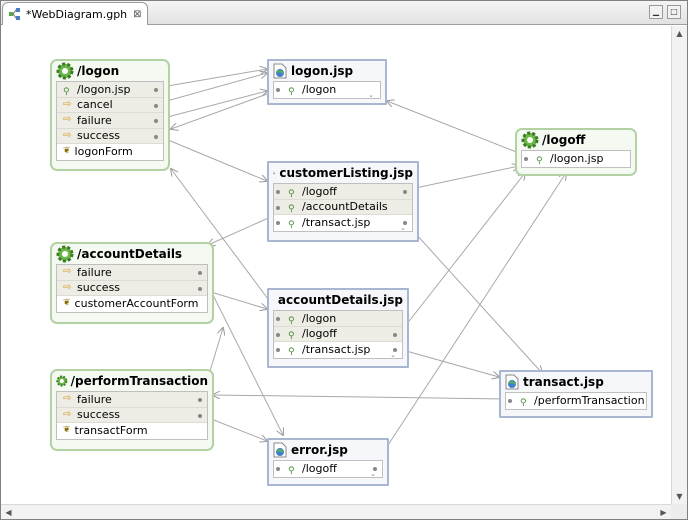 The image size is (688, 520). I want to click on editor-tab-bar: *WebDiagram.gph ⊠ ▁ □, so click(344, 13).